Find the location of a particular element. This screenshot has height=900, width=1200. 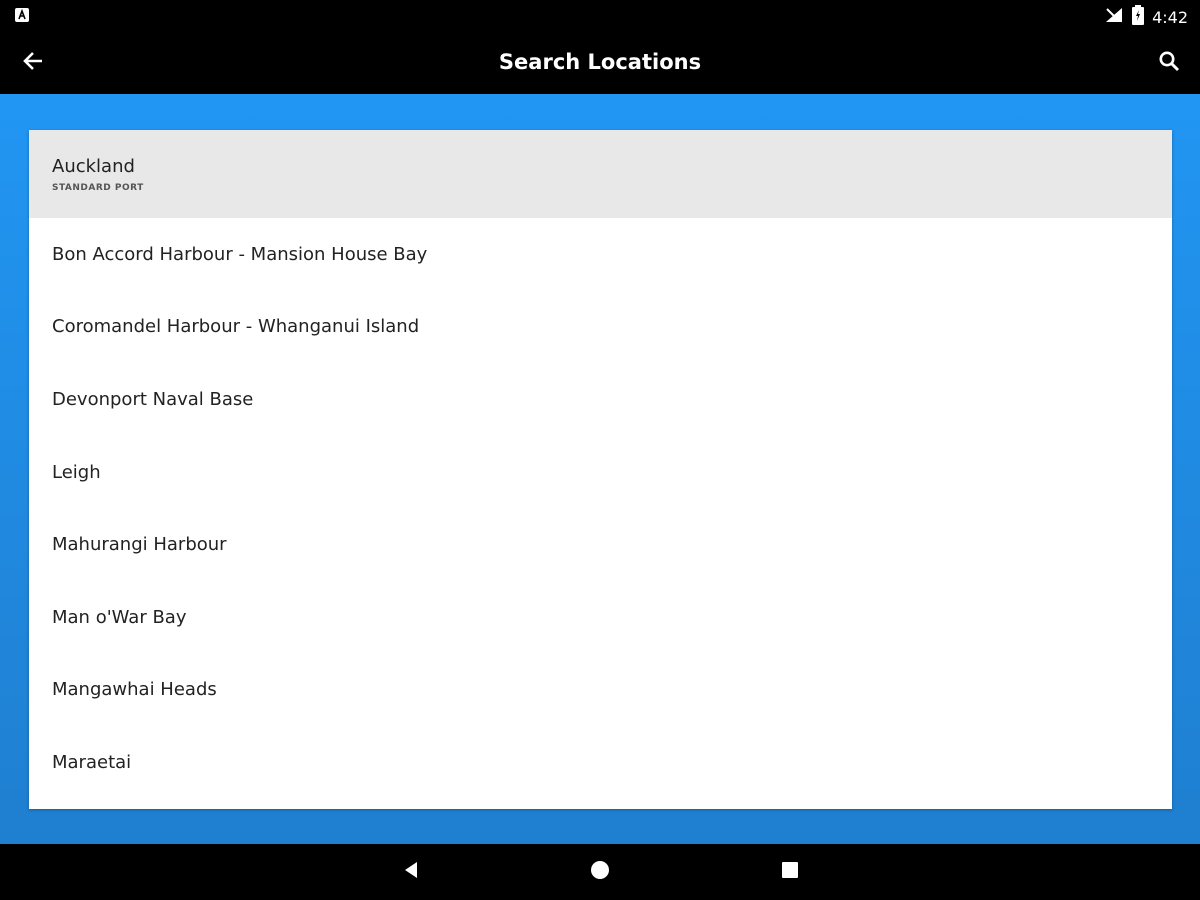

location-name: Devonport Naval Base is located at coordinates (153, 399).